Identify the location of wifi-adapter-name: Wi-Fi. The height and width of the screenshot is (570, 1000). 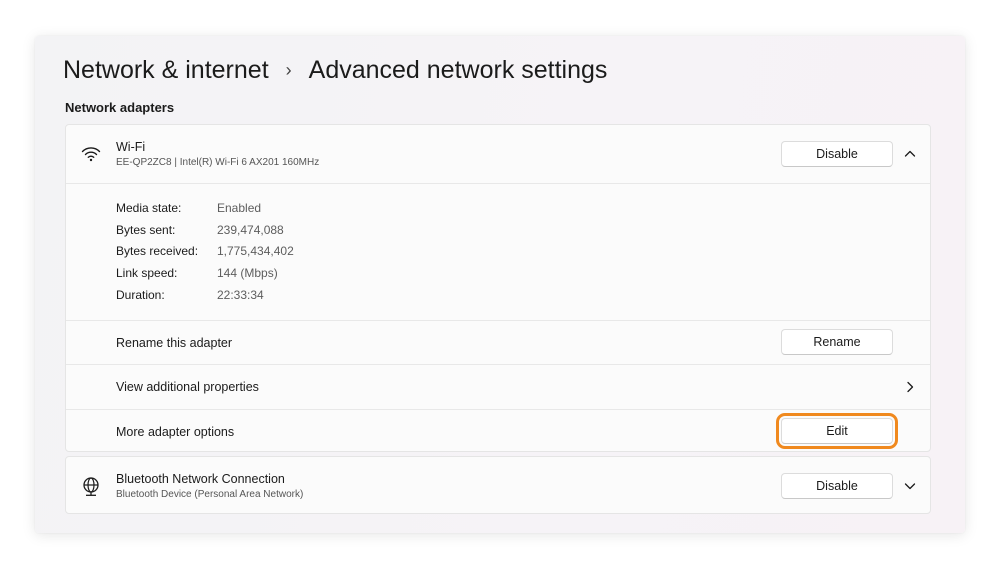
(131, 147).